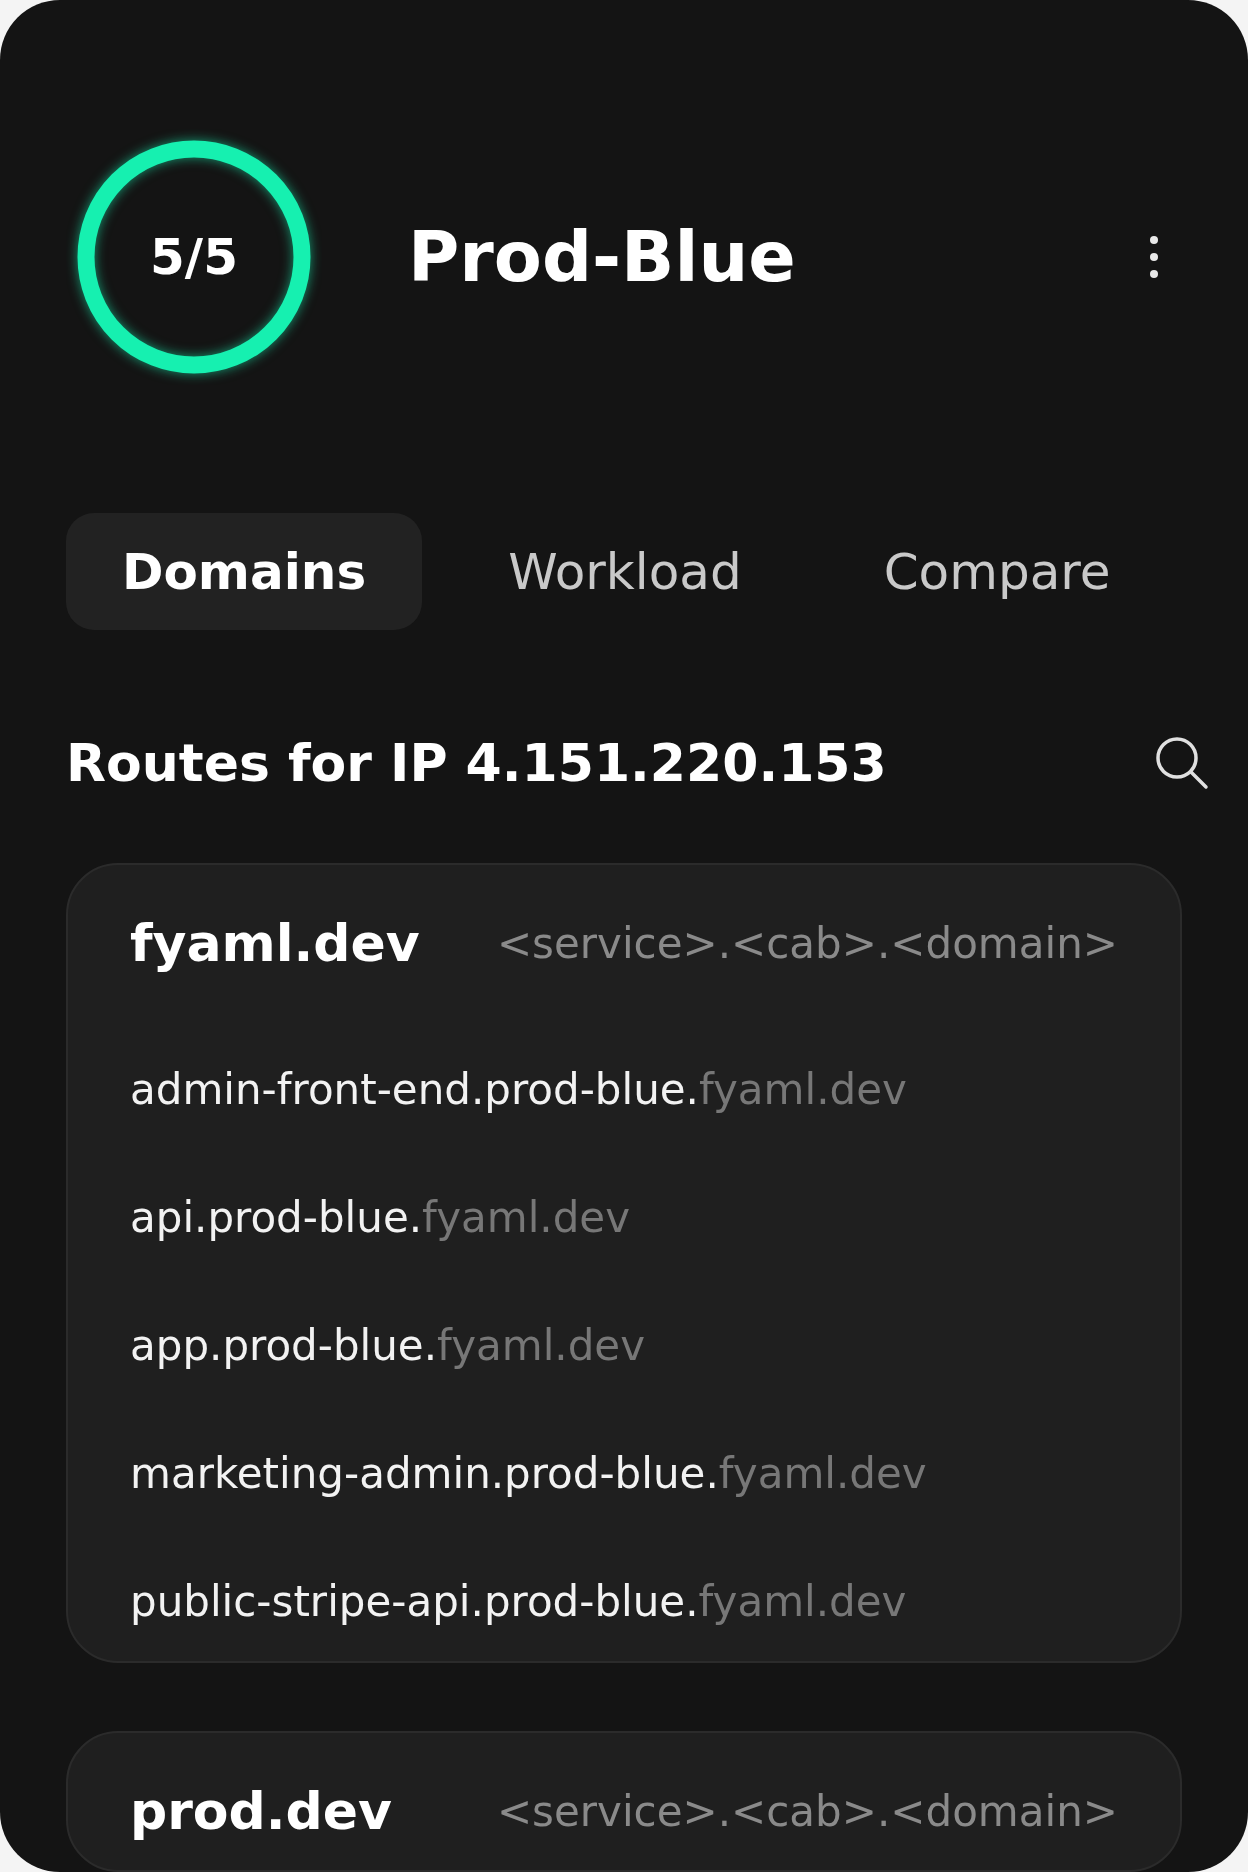  Describe the element at coordinates (388, 1346) in the screenshot. I see `route-hostname: app.prod-blue.fyaml.dev` at that location.